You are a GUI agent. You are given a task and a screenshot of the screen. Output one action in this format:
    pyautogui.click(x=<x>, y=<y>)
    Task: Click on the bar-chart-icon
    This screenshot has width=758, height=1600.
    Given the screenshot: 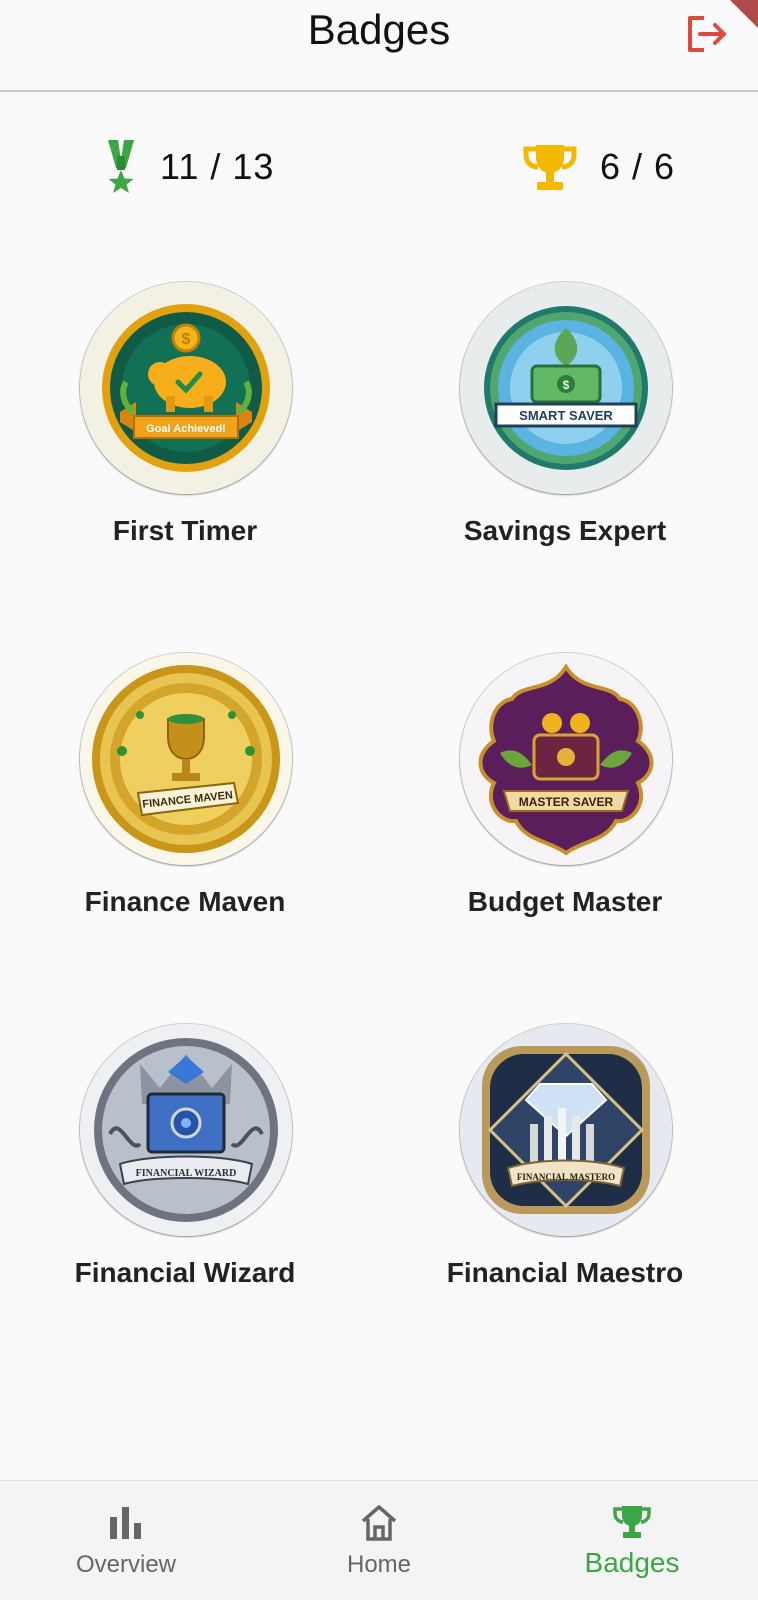 What is the action you would take?
    pyautogui.click(x=125, y=1523)
    